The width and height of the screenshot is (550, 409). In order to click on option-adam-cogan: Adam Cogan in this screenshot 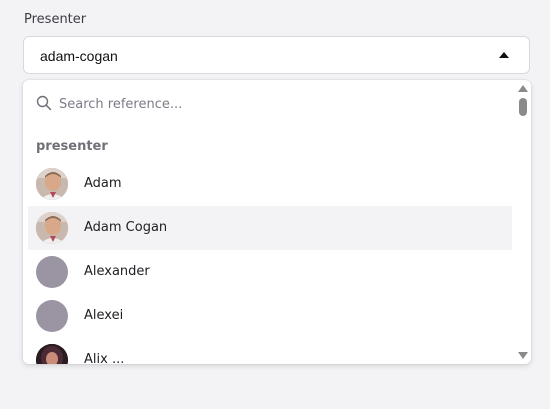, I will do `click(270, 228)`.